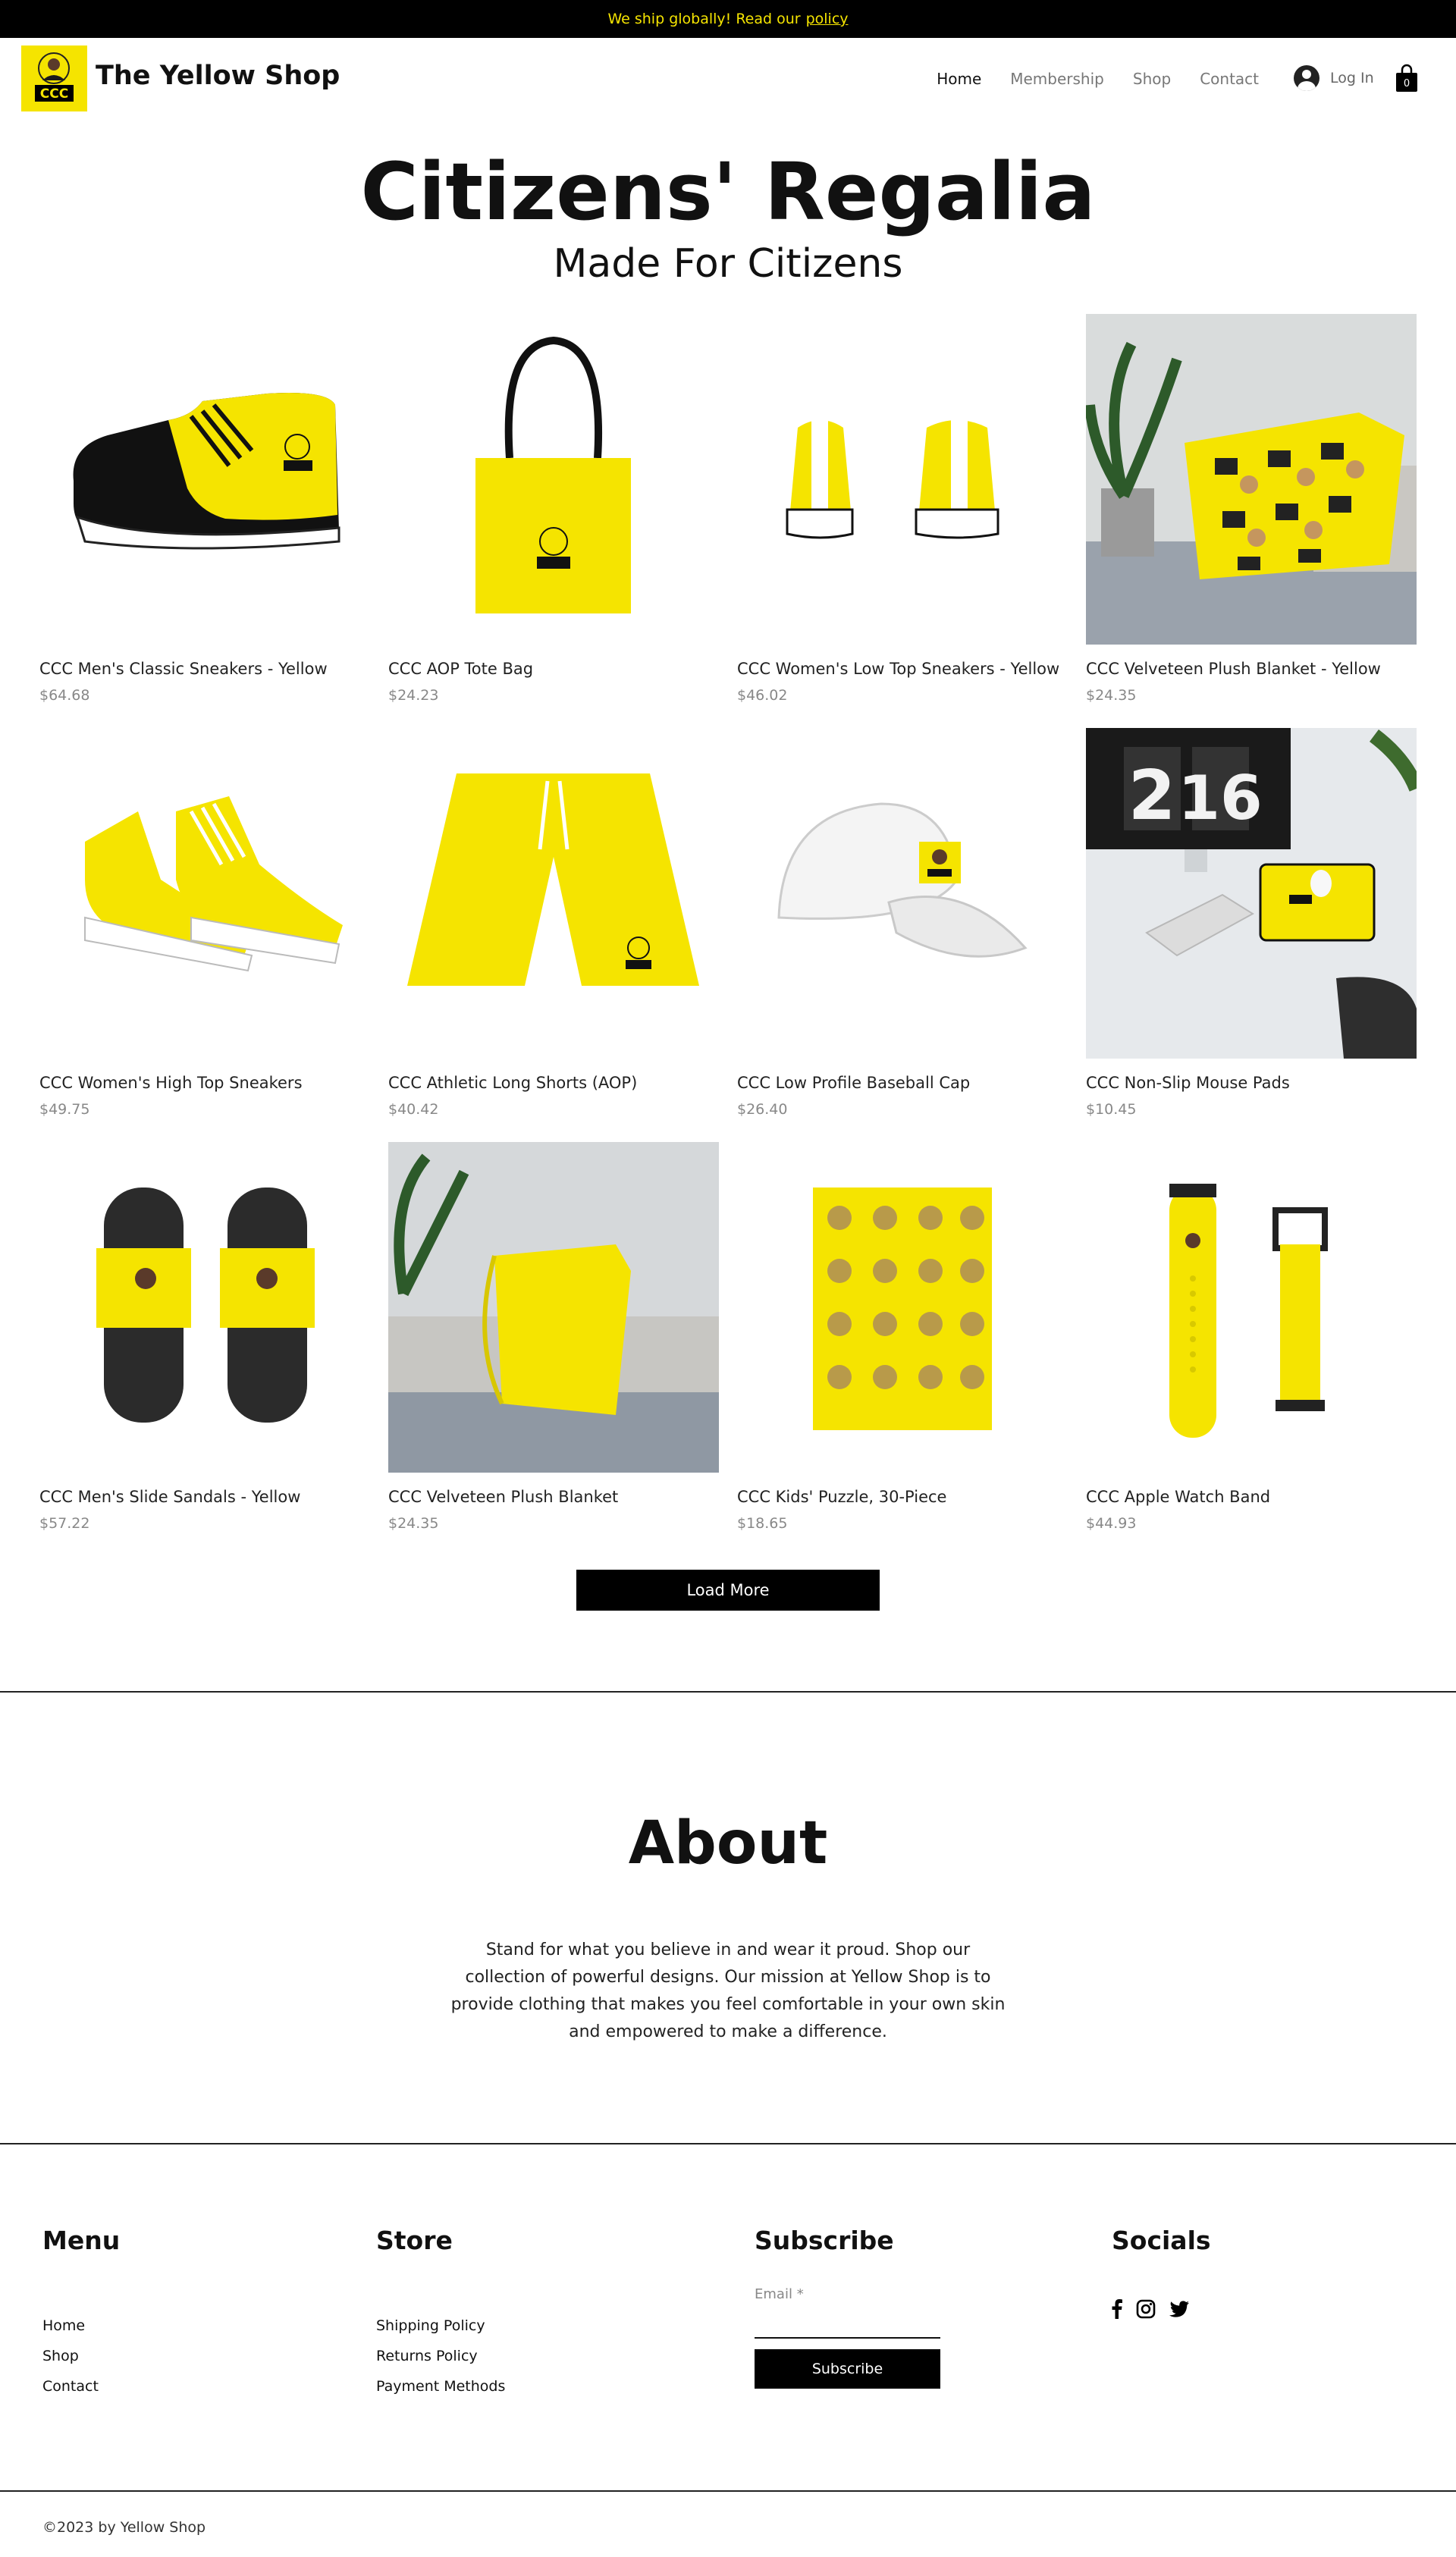 Image resolution: width=1456 pixels, height=2557 pixels. I want to click on product-image-baseball-cap, so click(902, 893).